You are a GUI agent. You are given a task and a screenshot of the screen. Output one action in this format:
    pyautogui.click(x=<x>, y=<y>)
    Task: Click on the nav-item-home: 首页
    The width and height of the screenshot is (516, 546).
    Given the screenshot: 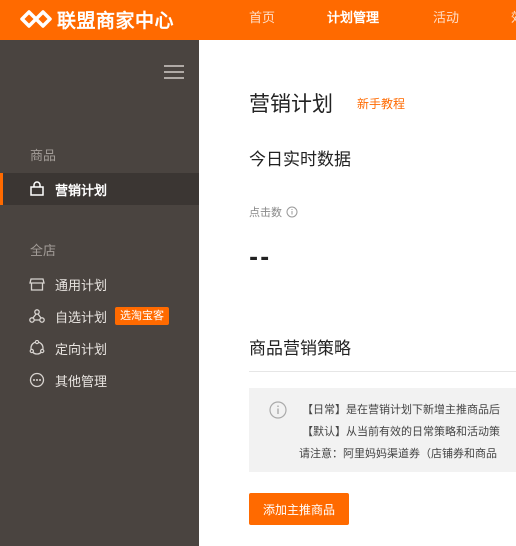 What is the action you would take?
    pyautogui.click(x=262, y=16)
    